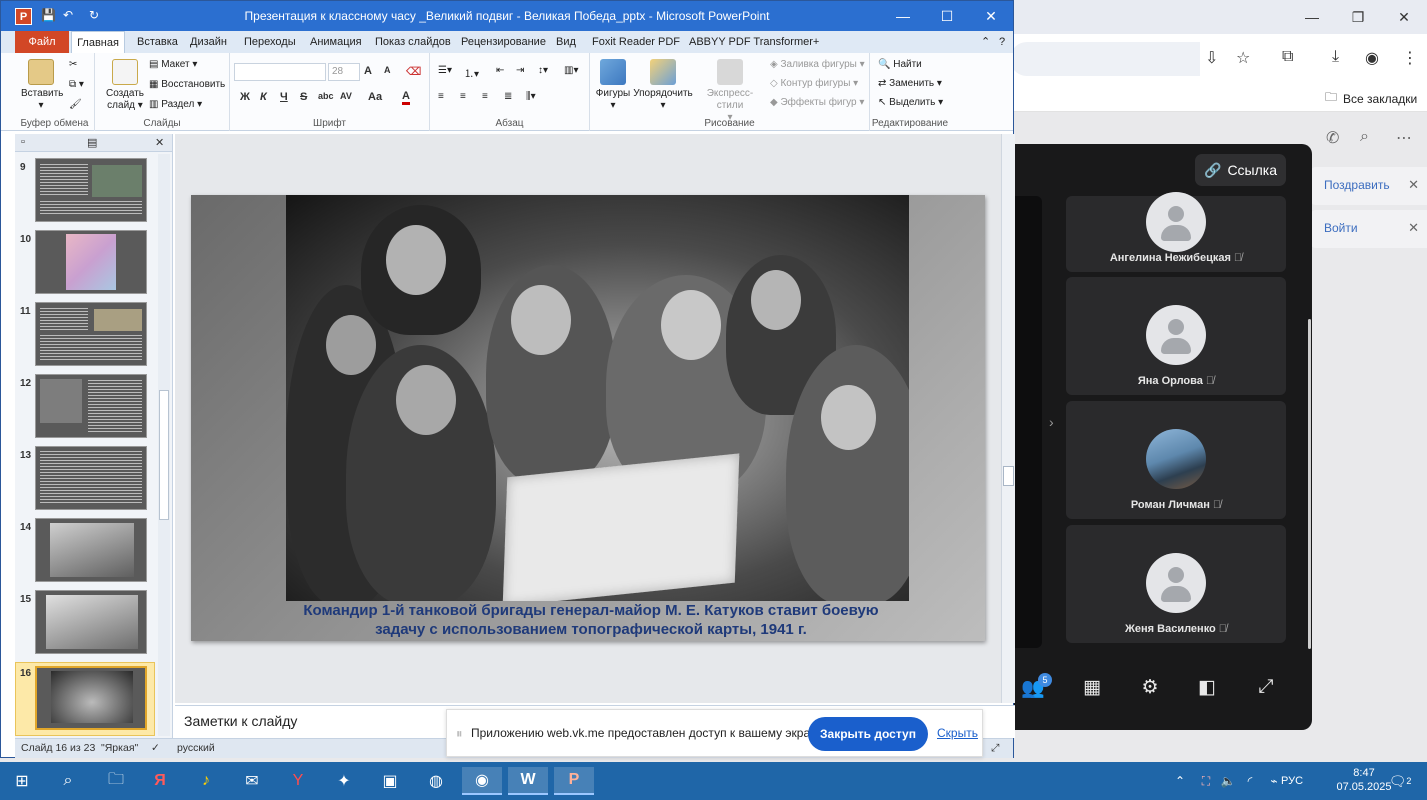  I want to click on tab-review: Рецензирование, so click(503, 42).